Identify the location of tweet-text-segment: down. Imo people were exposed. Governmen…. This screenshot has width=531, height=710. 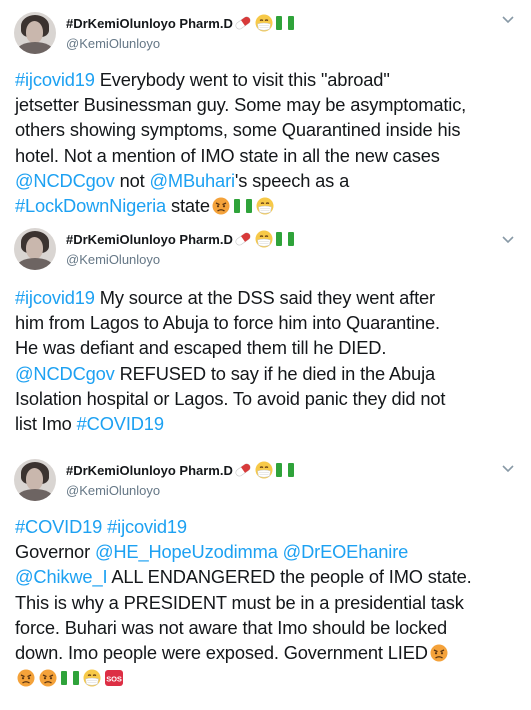
(221, 652).